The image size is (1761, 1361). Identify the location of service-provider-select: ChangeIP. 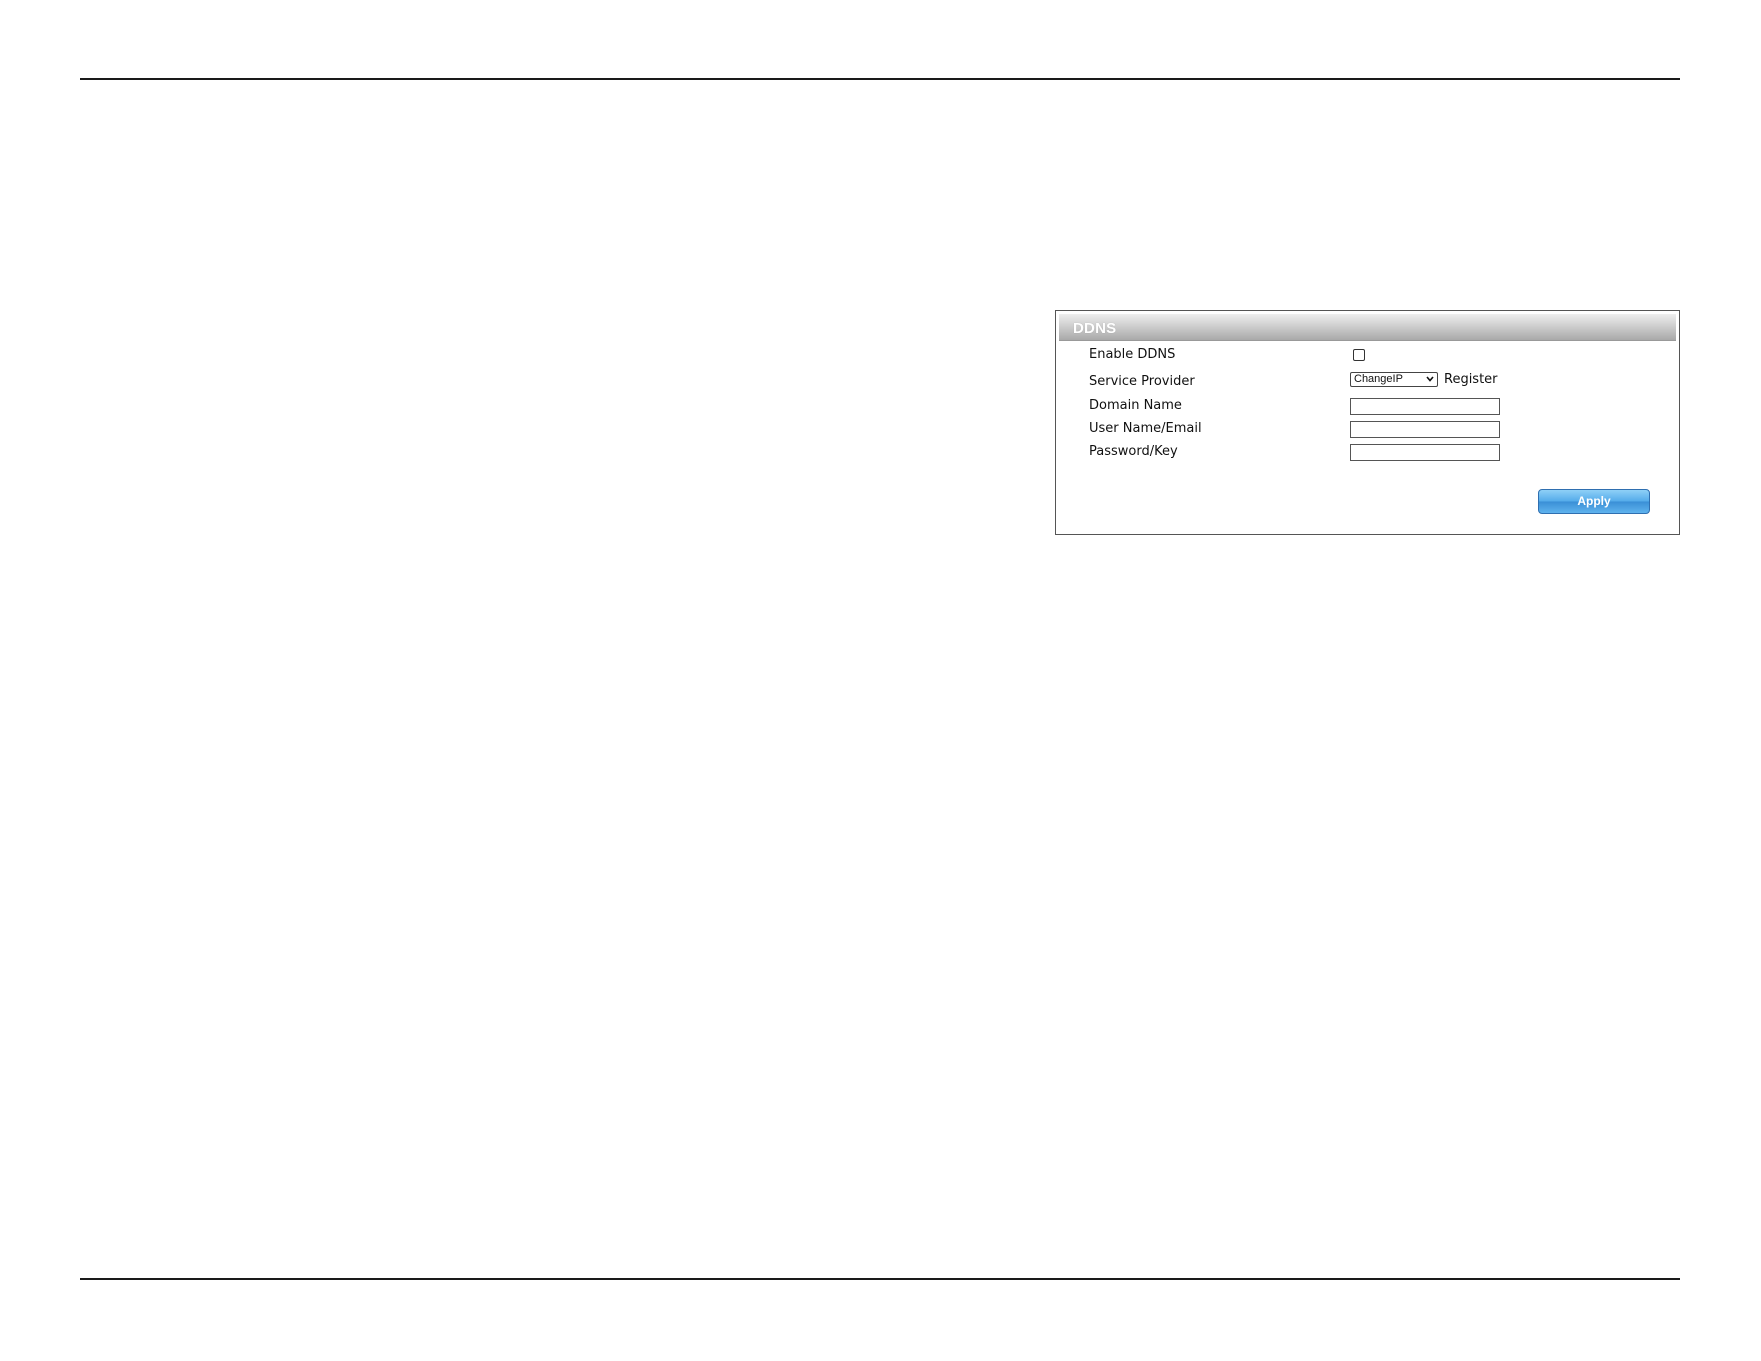
(1394, 379).